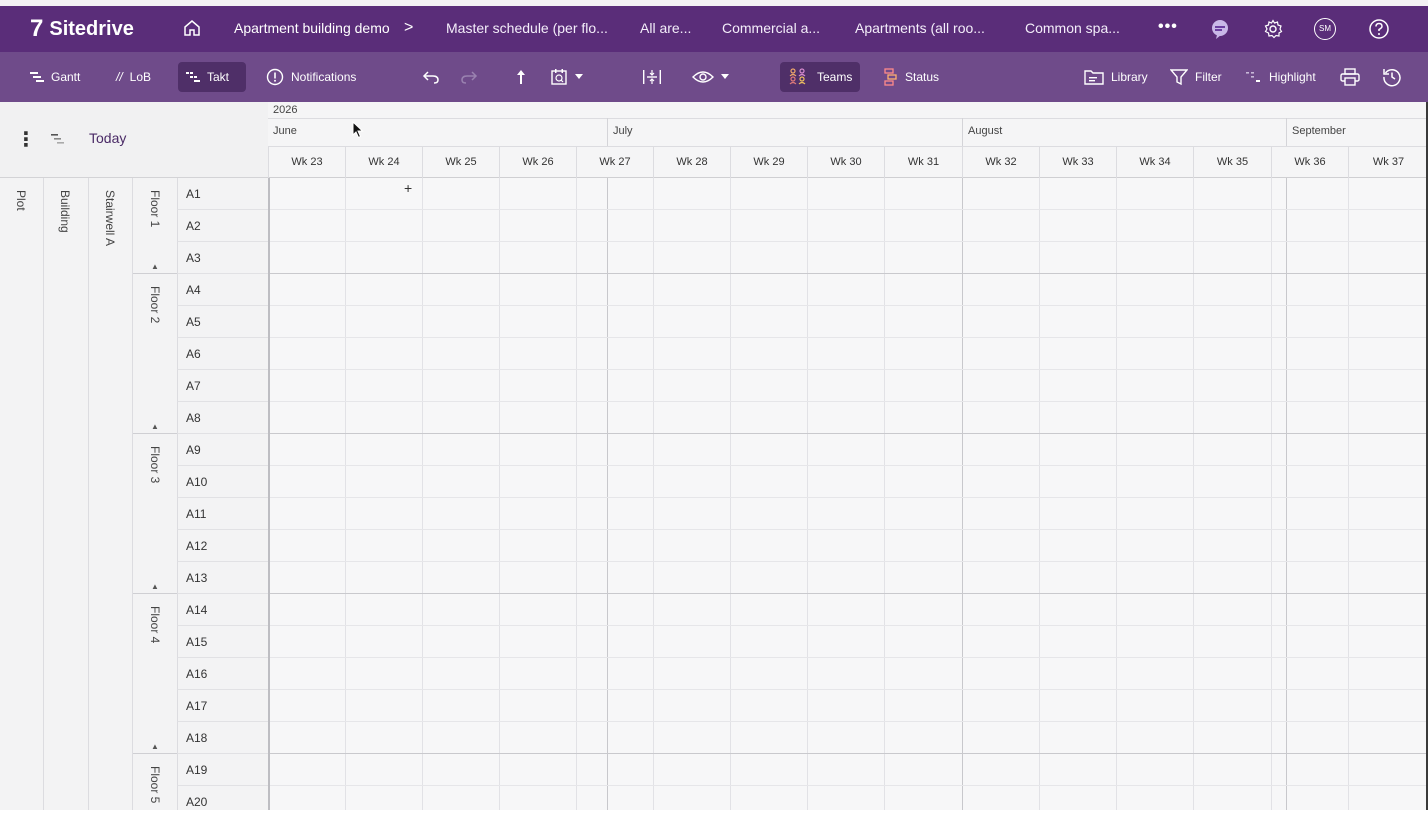 The width and height of the screenshot is (1428, 816). Describe the element at coordinates (222, 798) in the screenshot. I see `area-row-label: A20` at that location.